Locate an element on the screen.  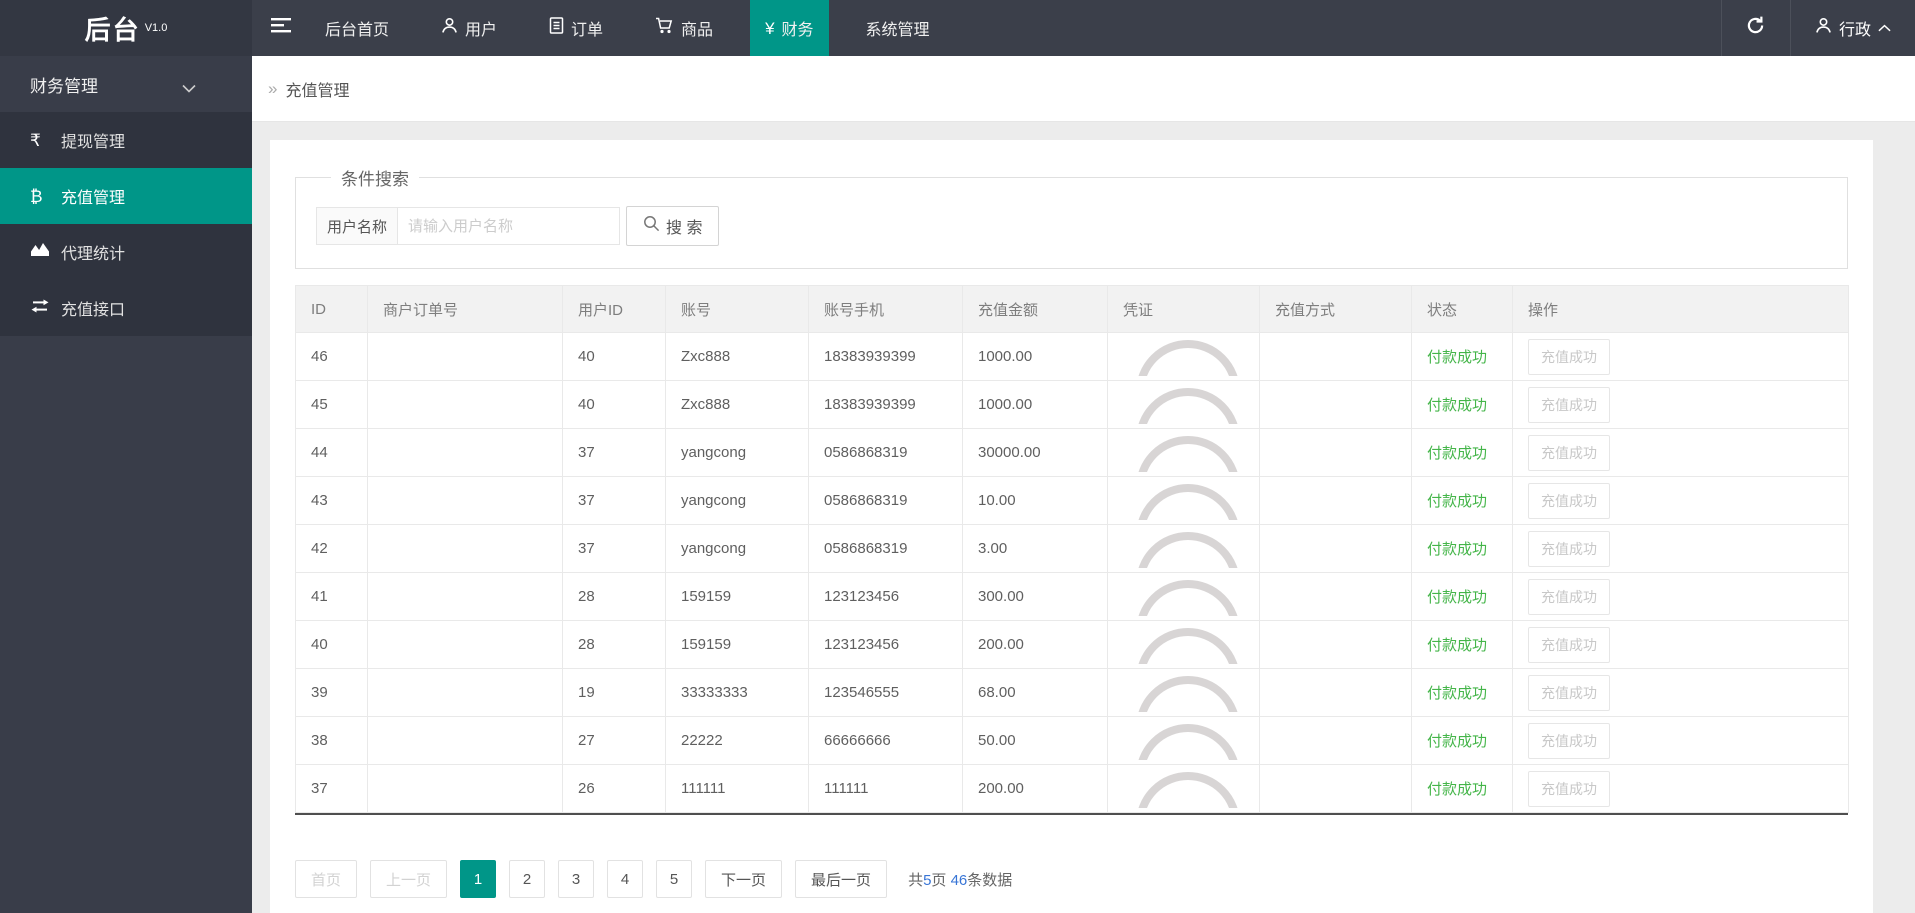
app-logo: 后台 V1.0 is located at coordinates (126, 28).